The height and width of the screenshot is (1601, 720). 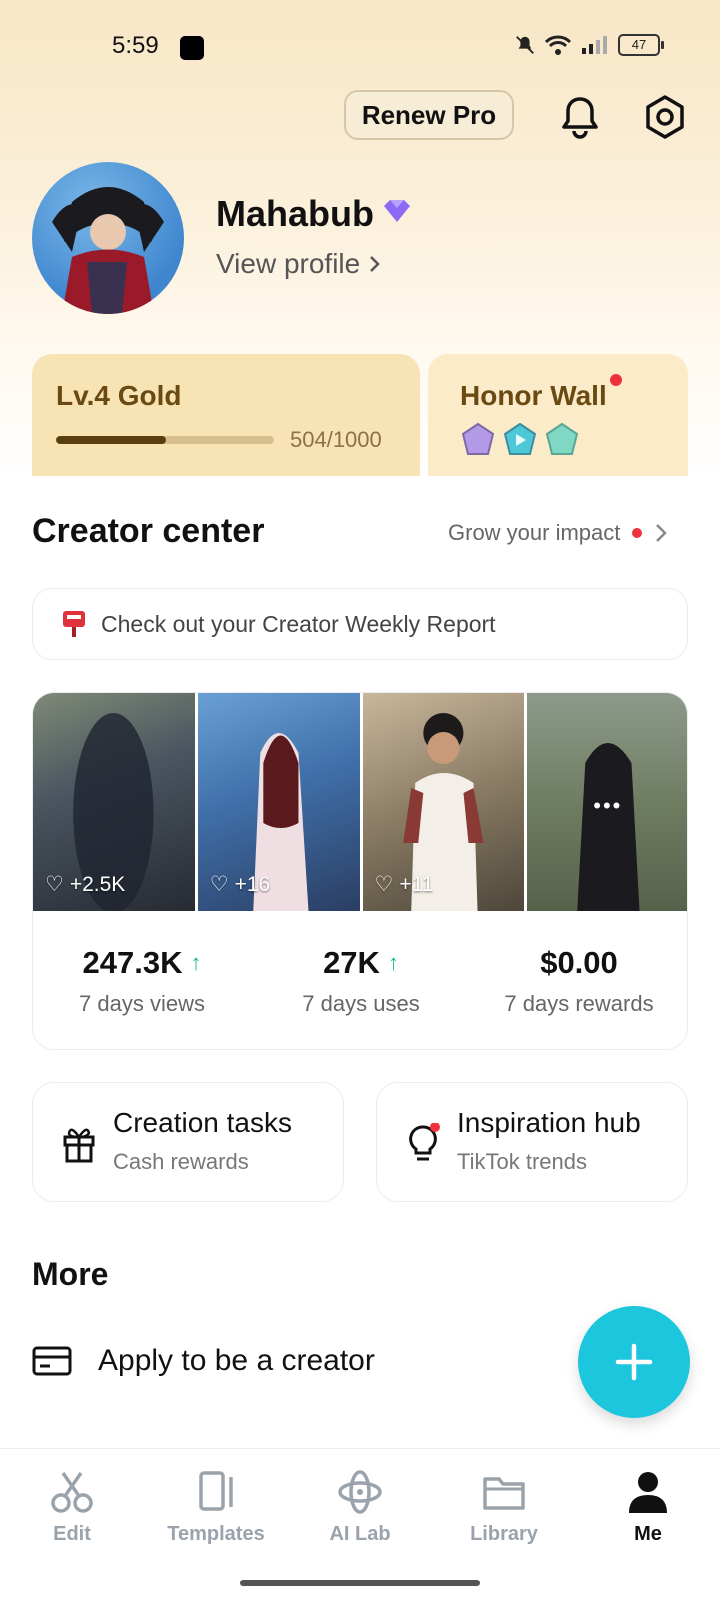 I want to click on template-thumbnail: ♡ +2.5K, so click(x=114, y=802).